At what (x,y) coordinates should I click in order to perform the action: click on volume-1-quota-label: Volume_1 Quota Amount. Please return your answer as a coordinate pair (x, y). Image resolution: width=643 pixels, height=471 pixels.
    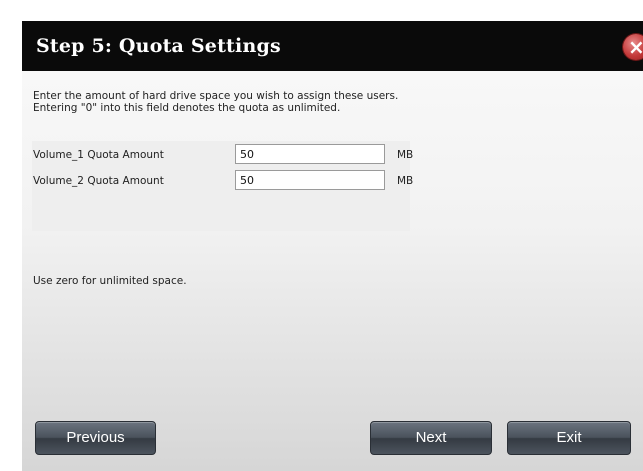
    Looking at the image, I should click on (98, 155).